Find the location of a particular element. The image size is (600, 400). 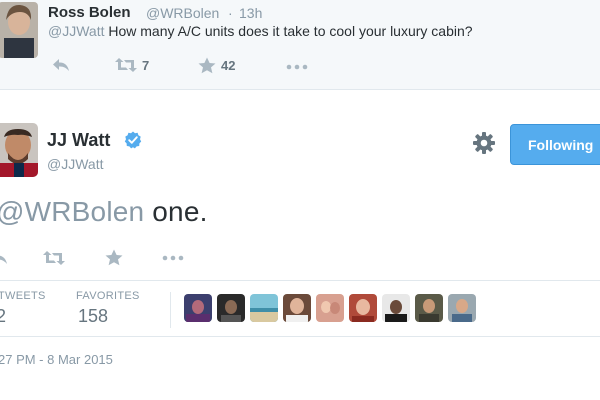

tweet-favorite-button is located at coordinates (114, 257).